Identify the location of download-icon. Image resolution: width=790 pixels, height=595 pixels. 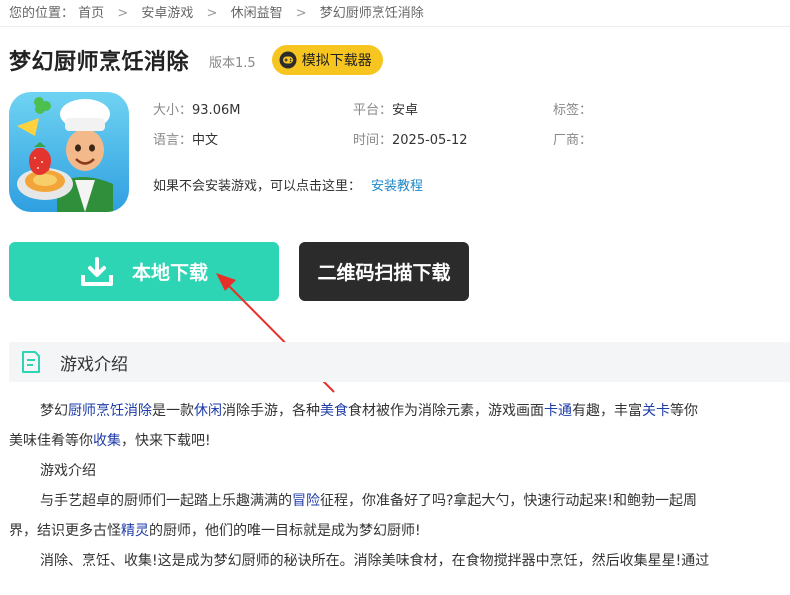
(96, 271).